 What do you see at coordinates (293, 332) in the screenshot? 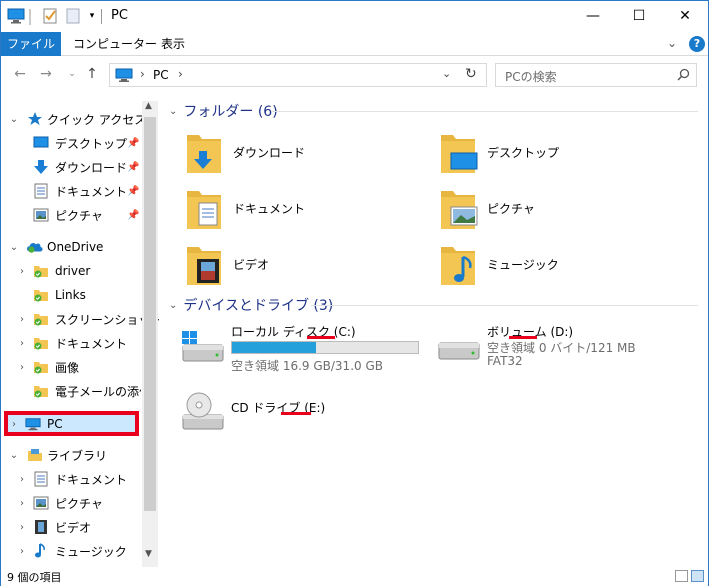
I see `drive-name: ローカル ディスク (C:)` at bounding box center [293, 332].